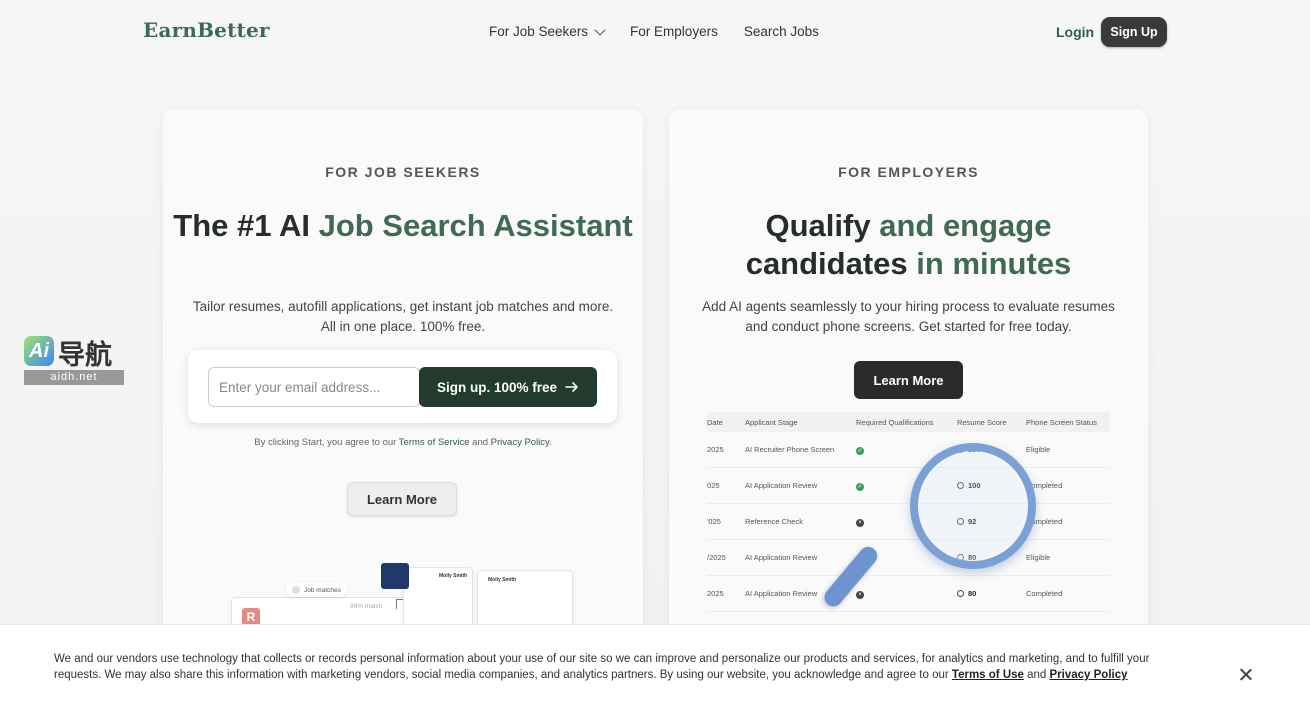 The image size is (1310, 724). I want to click on signup-free-button: Sign up. 100% free, so click(508, 387).